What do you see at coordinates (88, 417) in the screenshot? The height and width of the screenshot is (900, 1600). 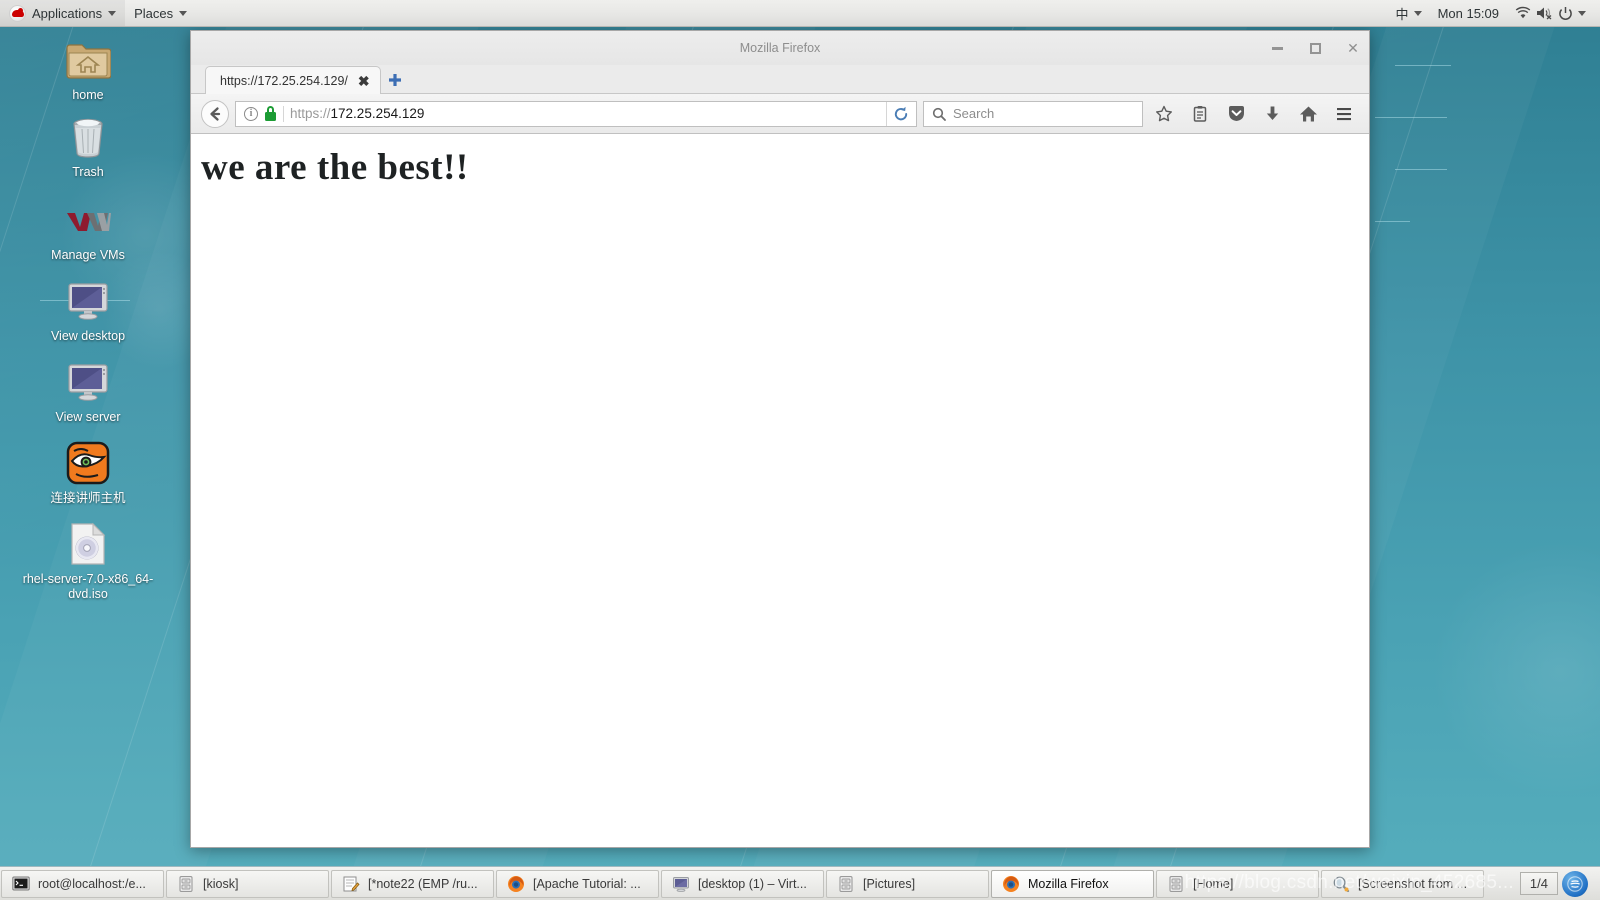 I see `desktop-icon-label: View server` at bounding box center [88, 417].